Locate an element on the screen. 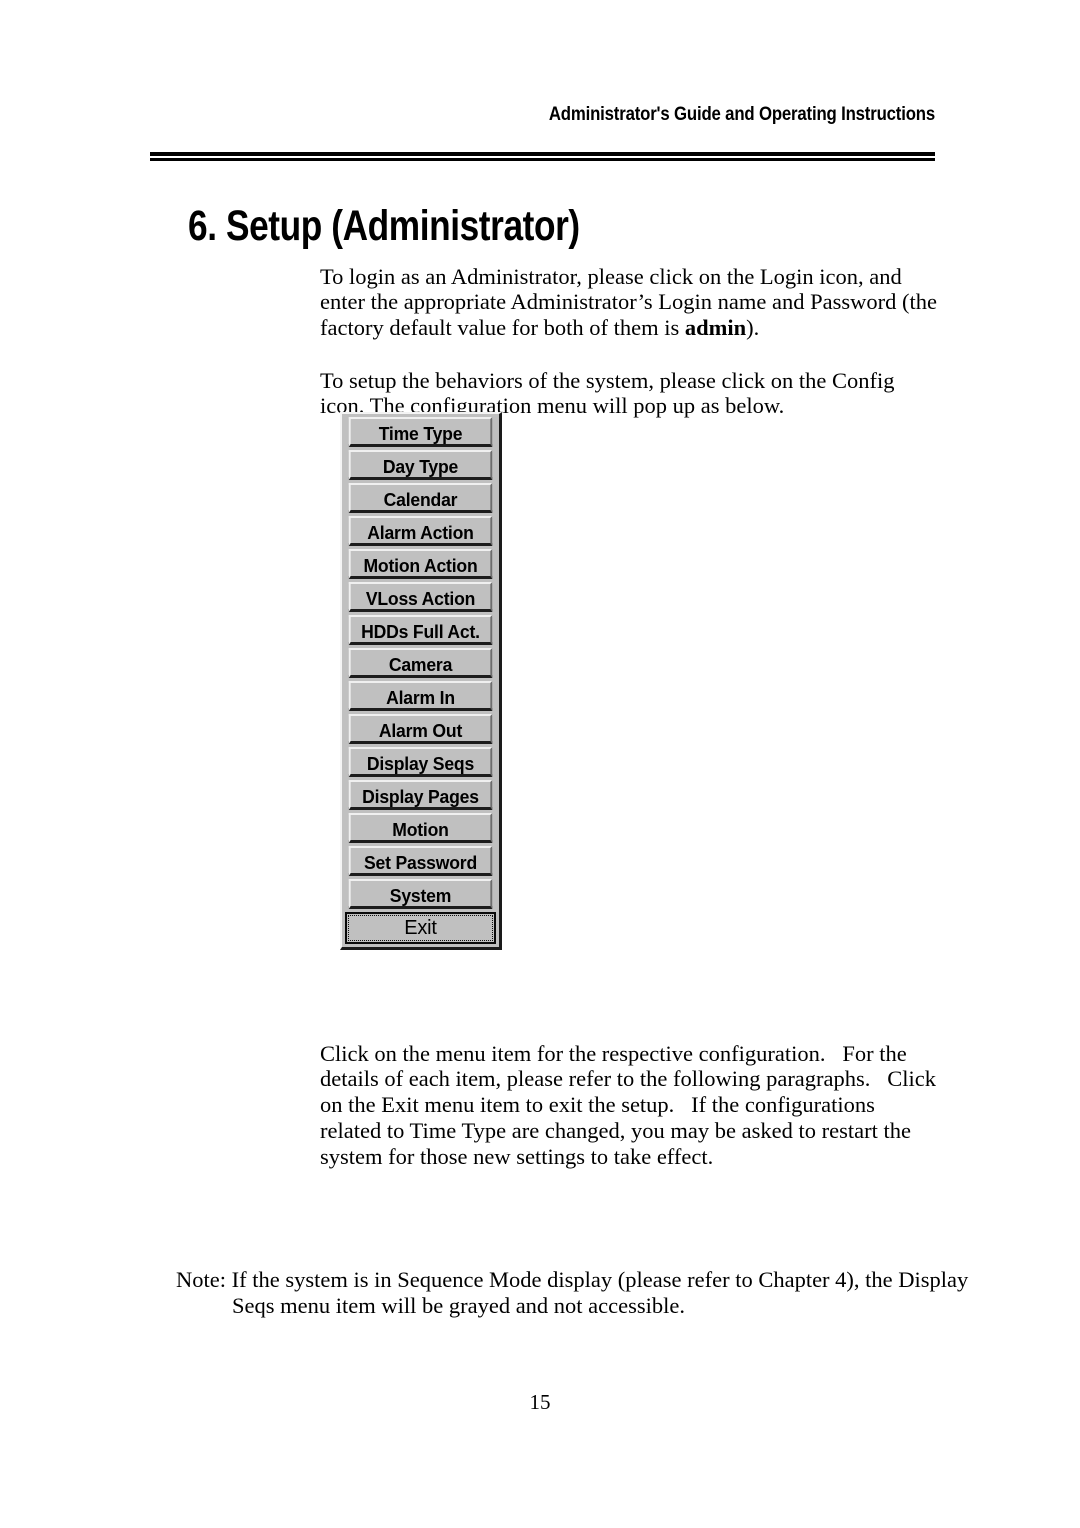 The height and width of the screenshot is (1528, 1080). menu-item-motion: Motion is located at coordinates (420, 828).